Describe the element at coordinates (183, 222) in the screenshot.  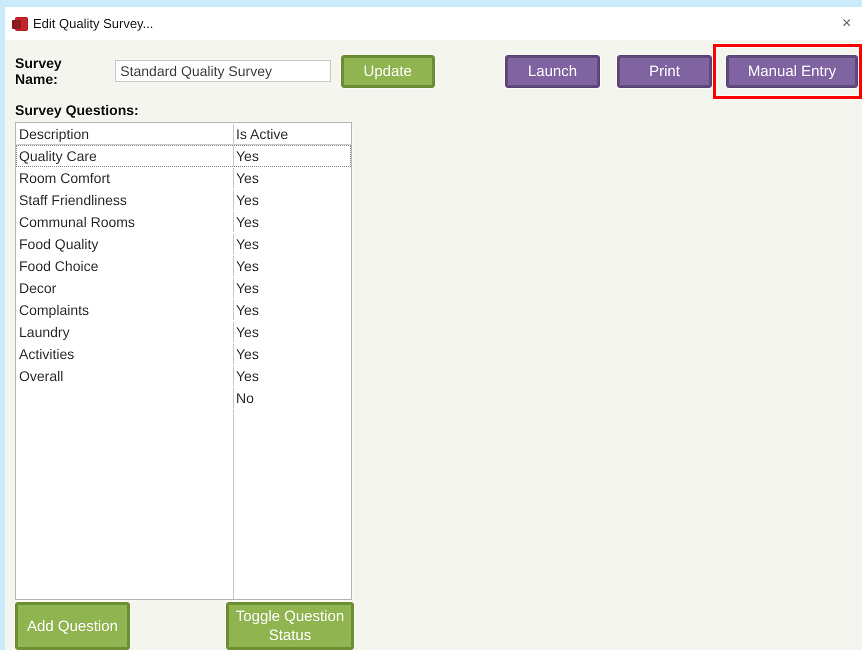
I see `table-row: Communal Rooms Yes` at that location.